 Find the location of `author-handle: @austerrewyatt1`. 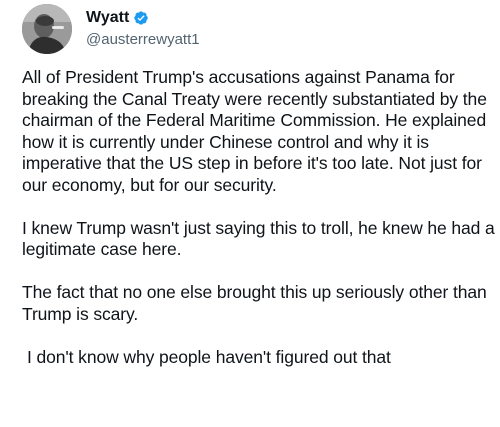

author-handle: @austerrewyatt1 is located at coordinates (143, 40).